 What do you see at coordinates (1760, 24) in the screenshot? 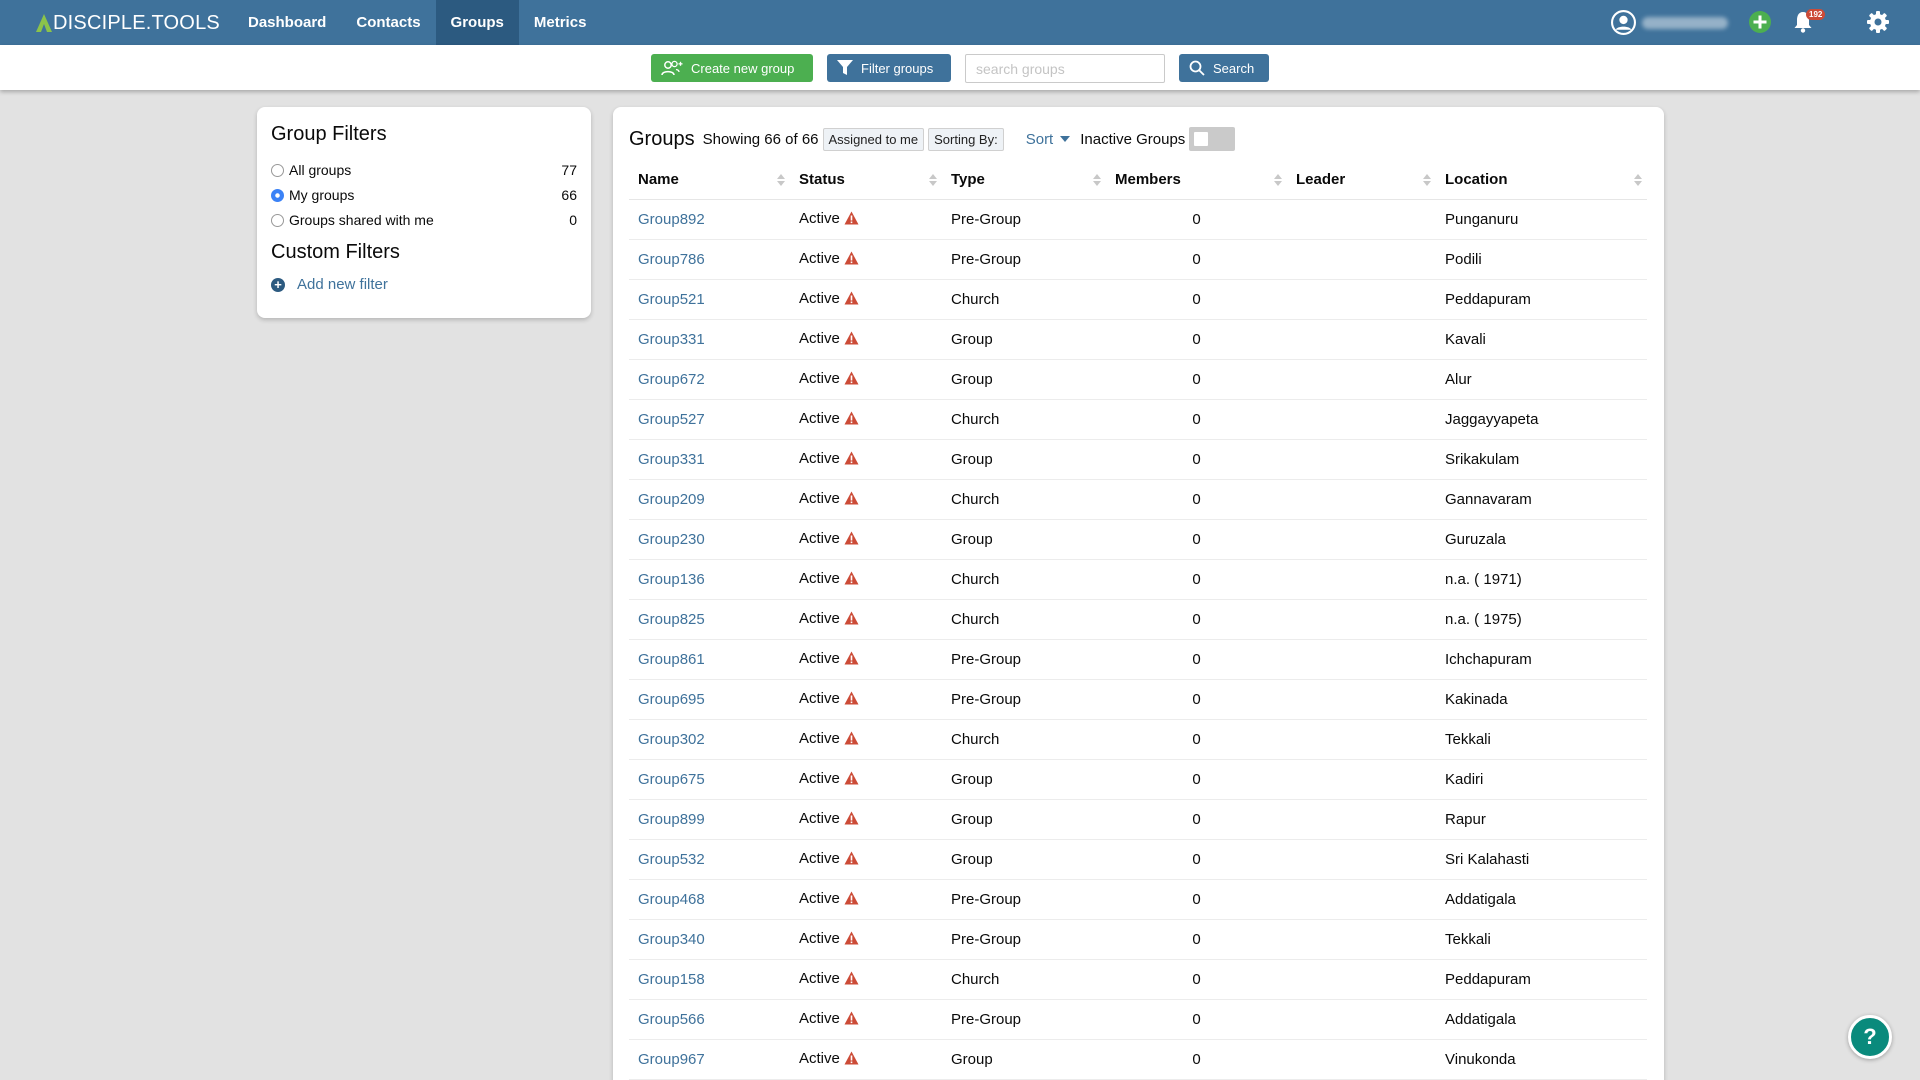
I see `add-new-button` at bounding box center [1760, 24].